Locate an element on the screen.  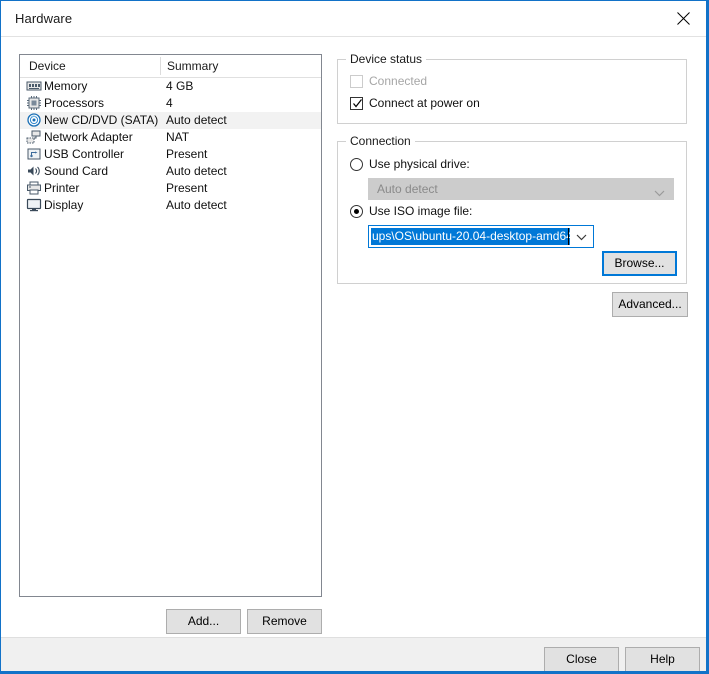
device-summary: 4 is located at coordinates (169, 103).